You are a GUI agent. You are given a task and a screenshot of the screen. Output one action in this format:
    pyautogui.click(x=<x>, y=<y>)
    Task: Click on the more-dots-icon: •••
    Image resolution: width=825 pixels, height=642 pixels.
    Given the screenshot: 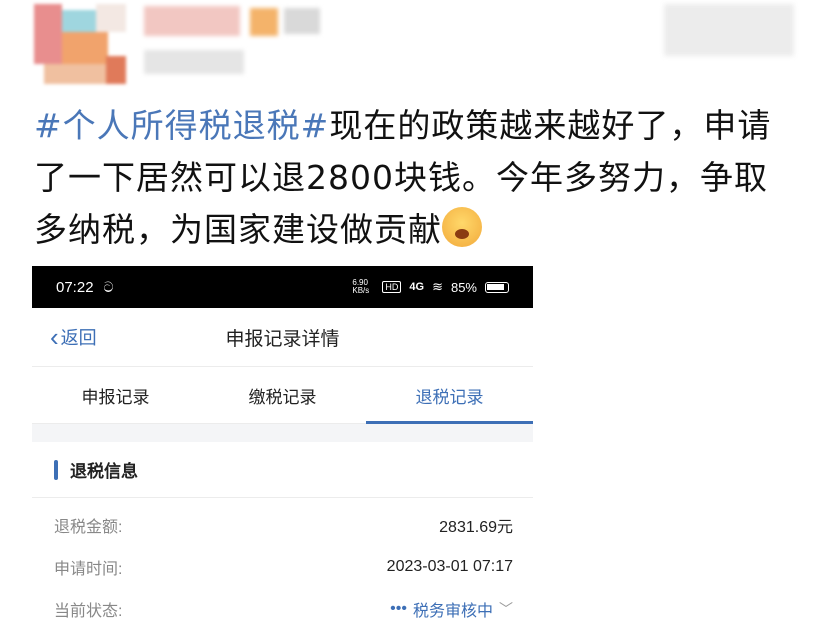 What is the action you would take?
    pyautogui.click(x=398, y=608)
    